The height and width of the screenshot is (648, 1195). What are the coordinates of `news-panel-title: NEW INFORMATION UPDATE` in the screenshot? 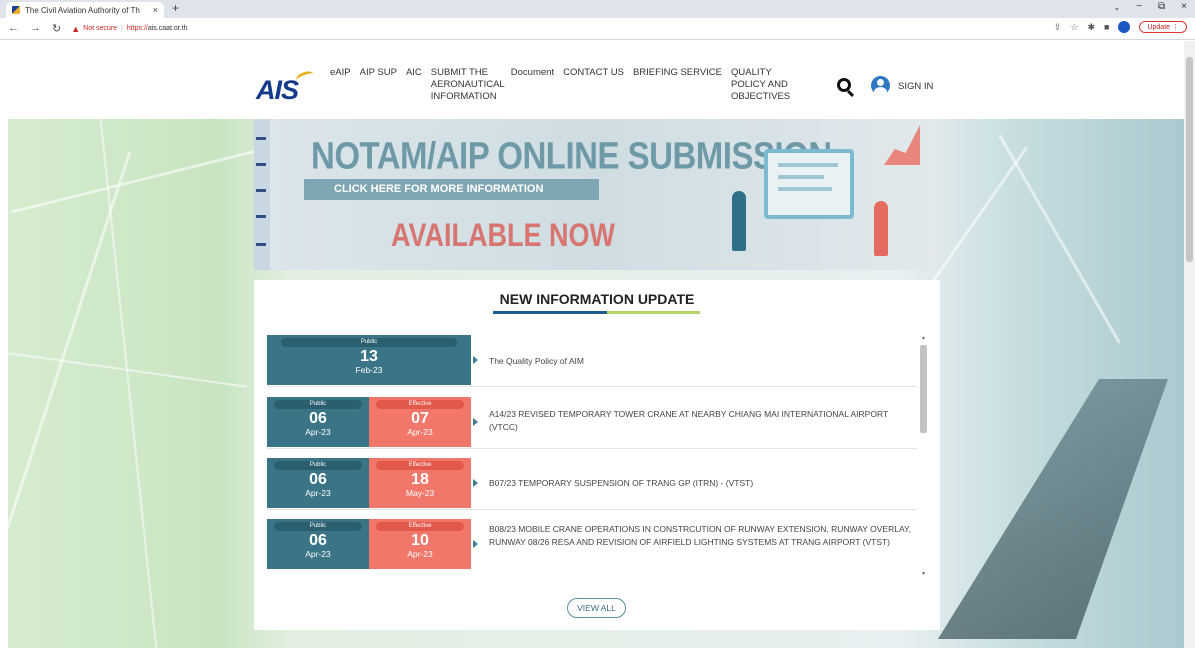 It's located at (597, 299).